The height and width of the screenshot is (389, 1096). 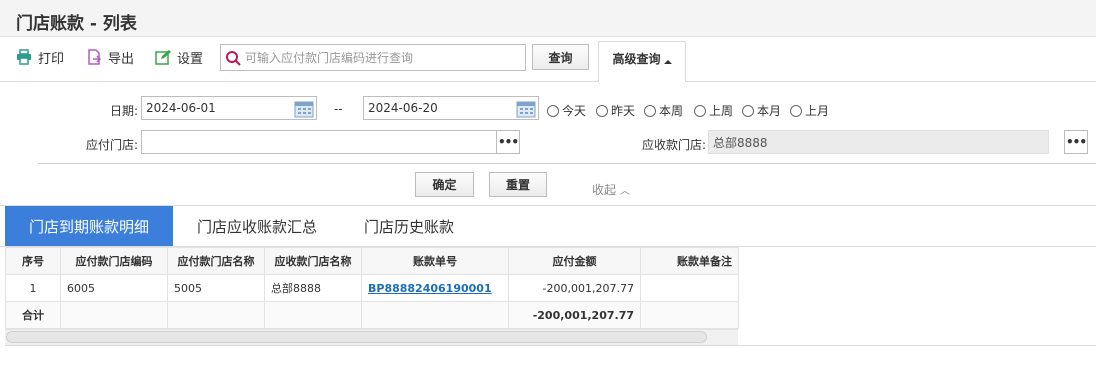 I want to click on advanced-query-label: 高级查询, so click(x=636, y=59).